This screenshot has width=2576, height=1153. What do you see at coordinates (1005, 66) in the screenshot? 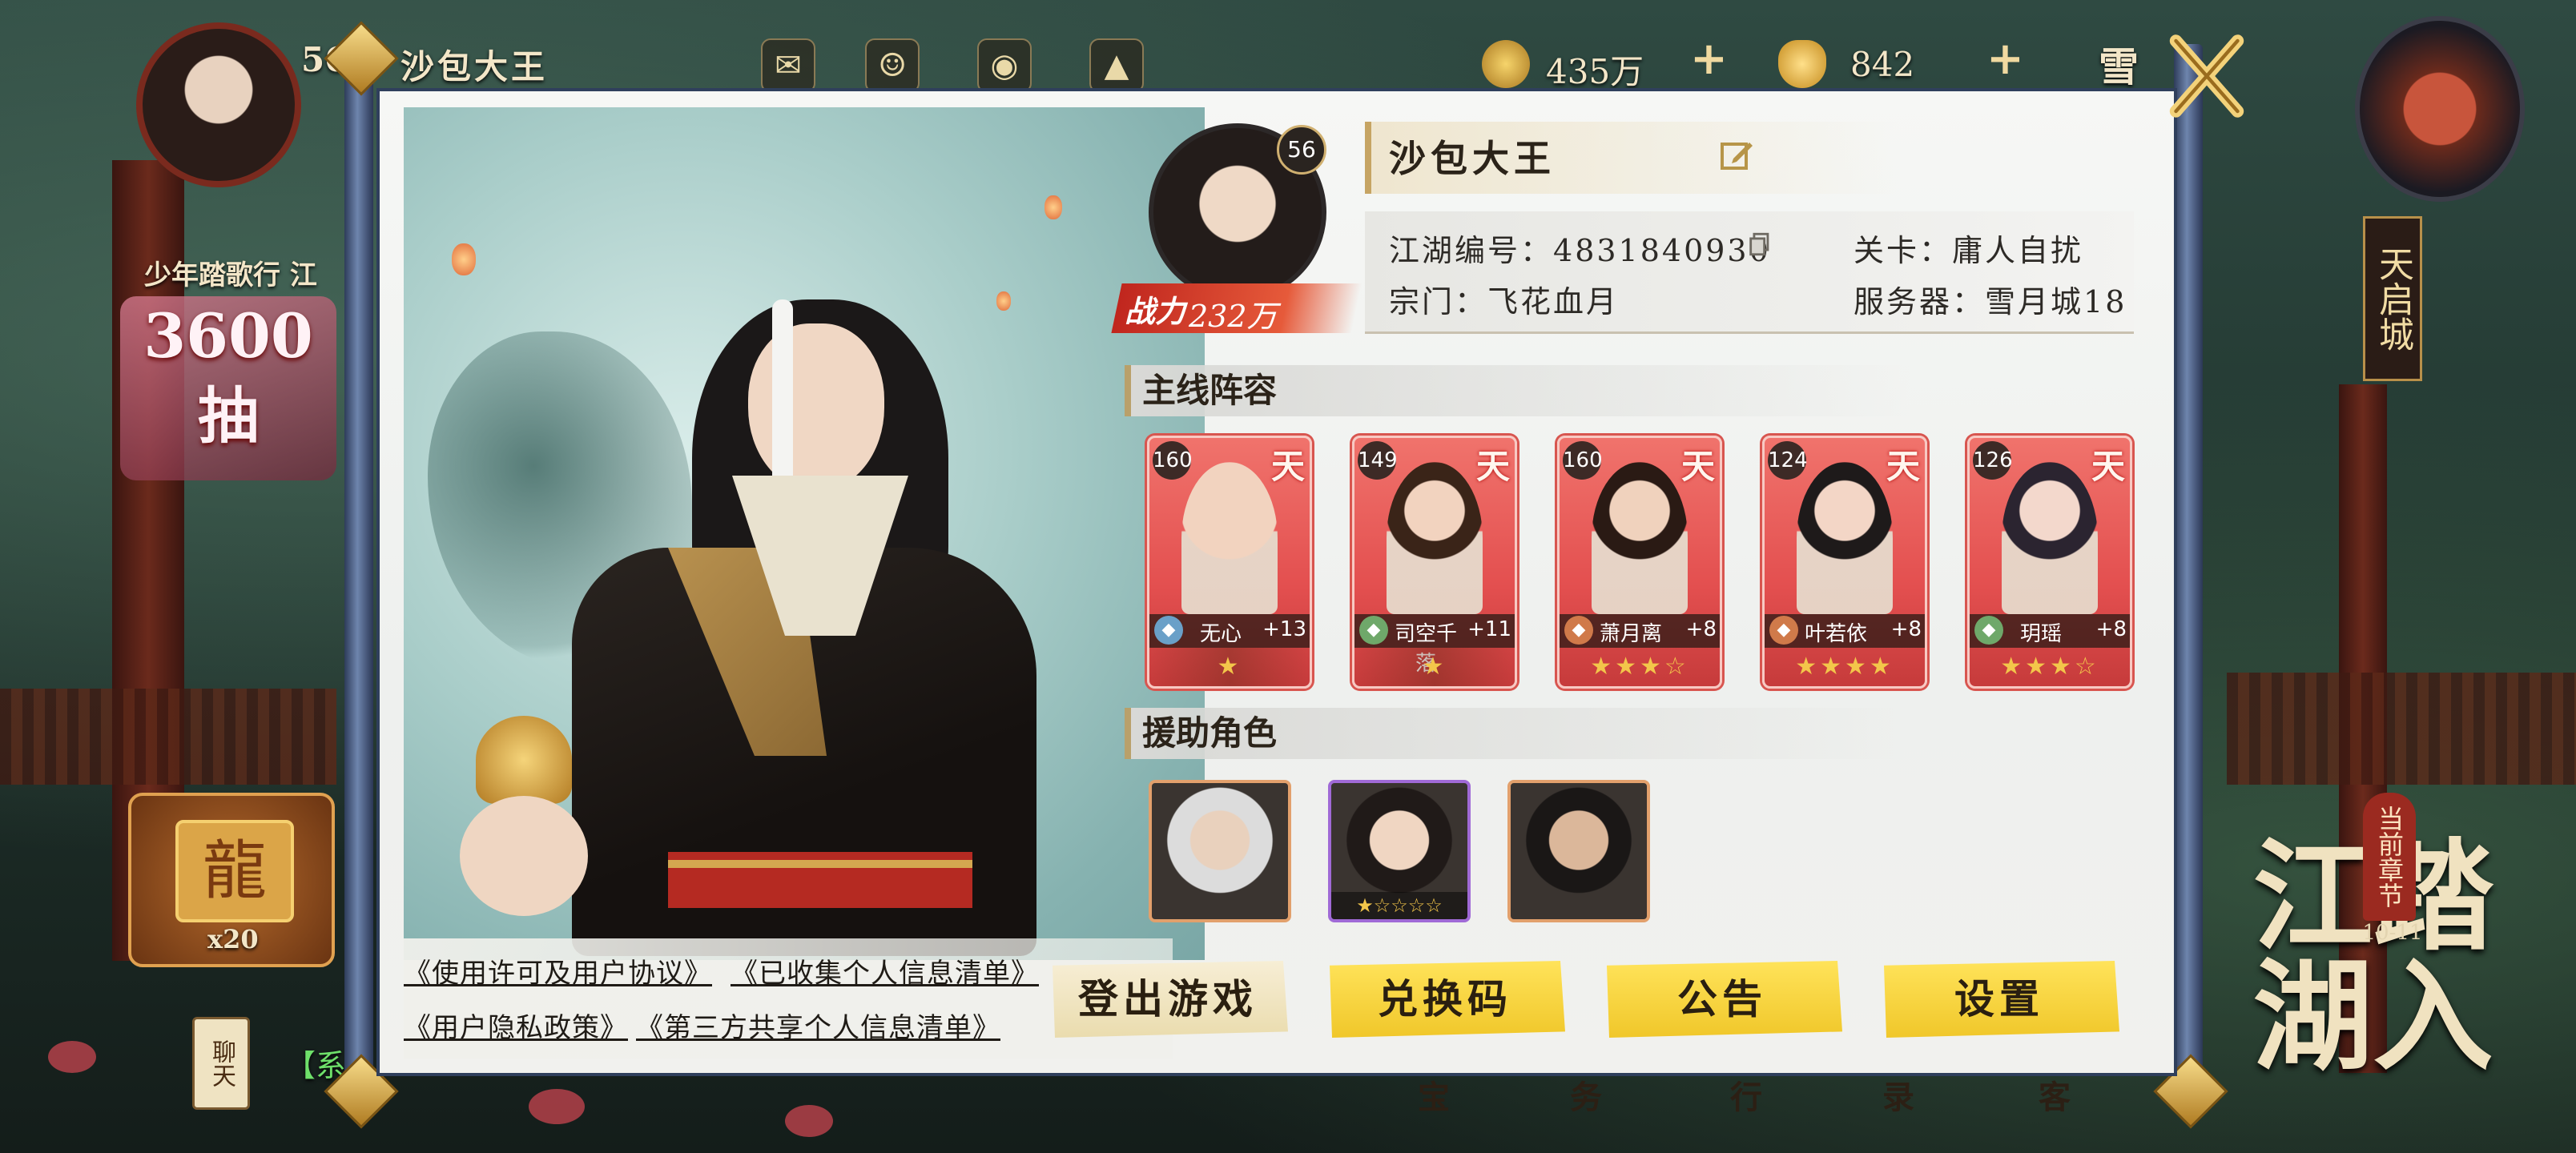
I see `view-icon: ◉` at bounding box center [1005, 66].